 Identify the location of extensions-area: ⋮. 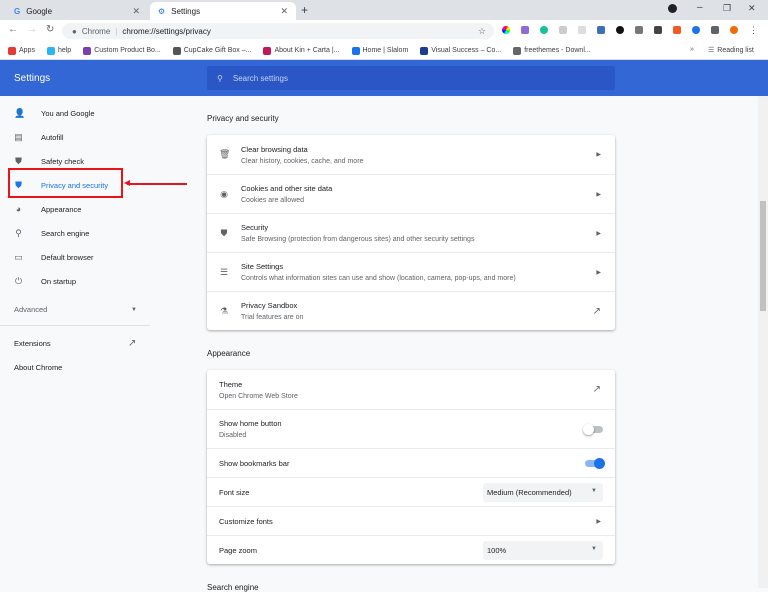
(630, 30).